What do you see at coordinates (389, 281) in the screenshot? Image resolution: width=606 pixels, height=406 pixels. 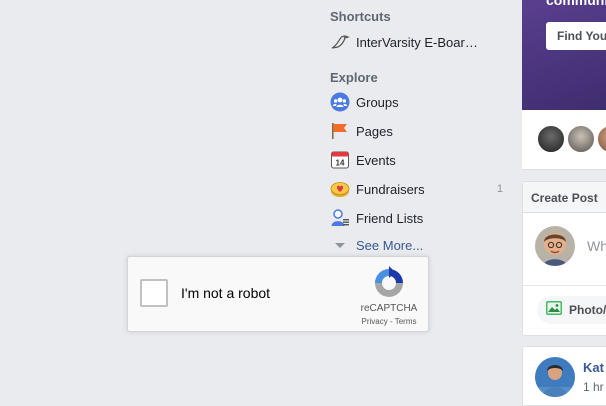 I see `recaptcha-logo-icon` at bounding box center [389, 281].